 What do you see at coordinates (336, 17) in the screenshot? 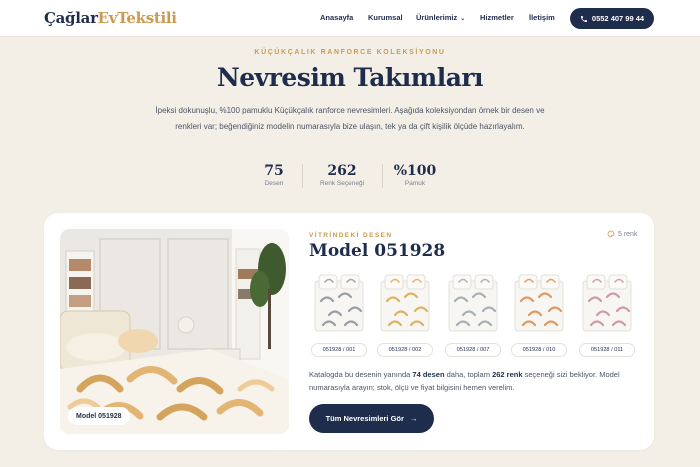
I see `nav-item-anasayfa: Anasayfa` at bounding box center [336, 17].